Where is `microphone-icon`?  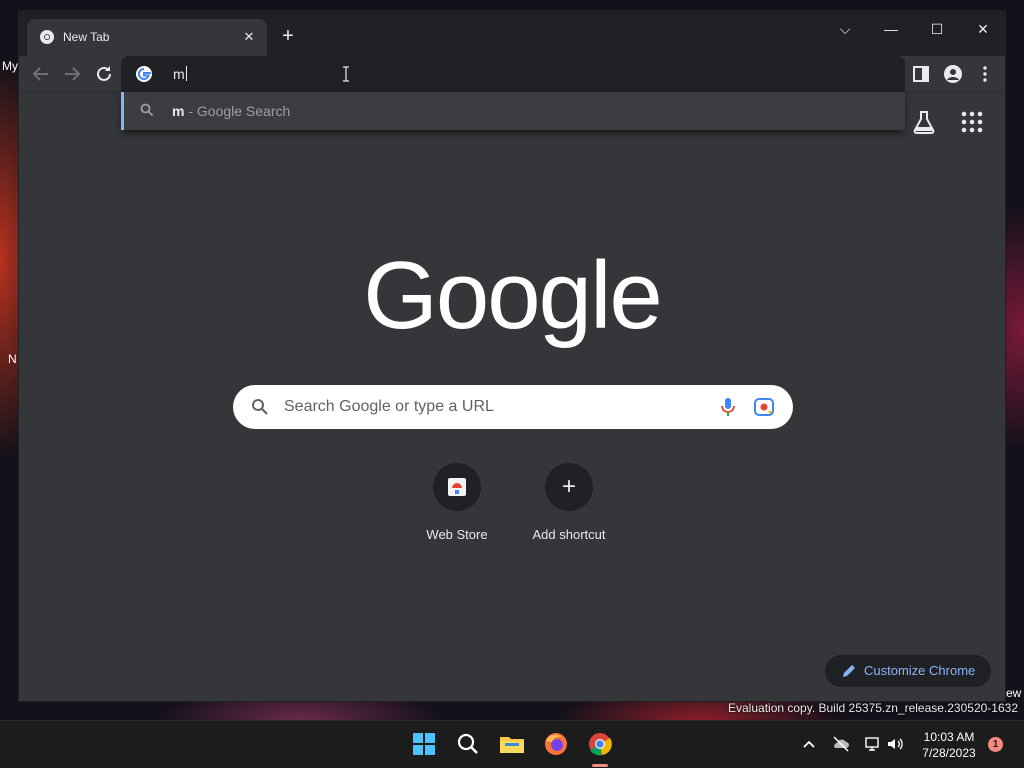 microphone-icon is located at coordinates (728, 407).